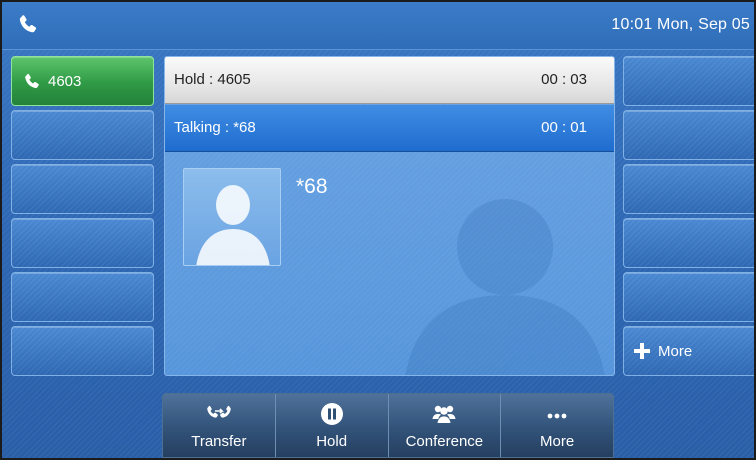  Describe the element at coordinates (28, 24) in the screenshot. I see `phone-icon` at that location.